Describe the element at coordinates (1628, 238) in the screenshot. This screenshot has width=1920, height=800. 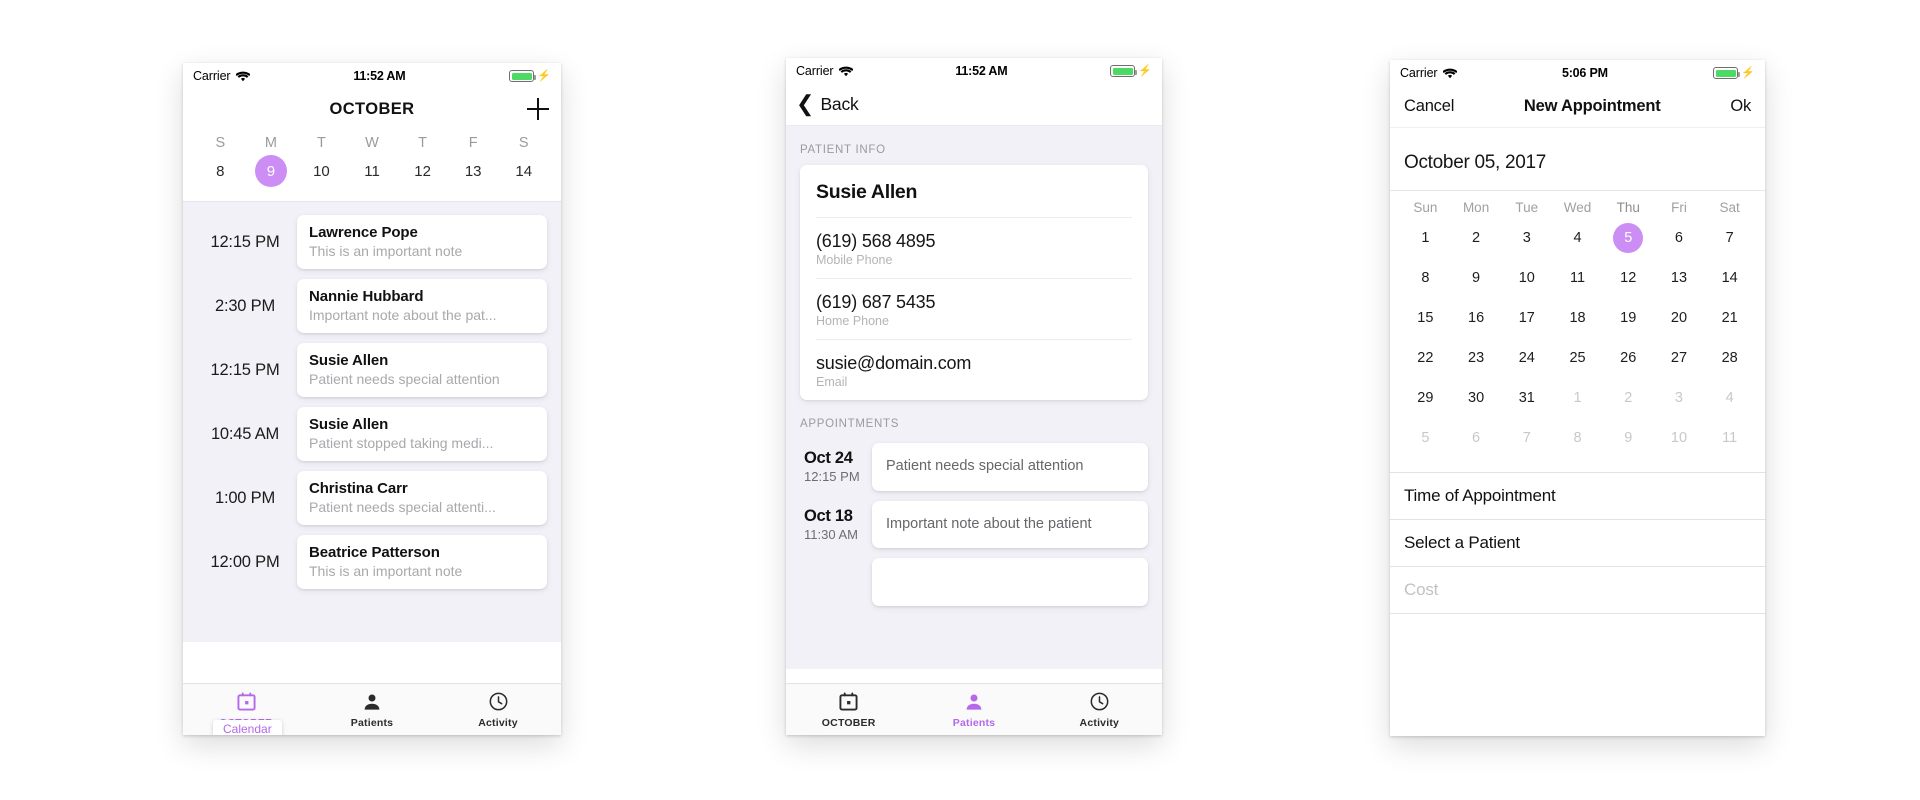
I see `calendar-day-cell-selected: 5` at that location.